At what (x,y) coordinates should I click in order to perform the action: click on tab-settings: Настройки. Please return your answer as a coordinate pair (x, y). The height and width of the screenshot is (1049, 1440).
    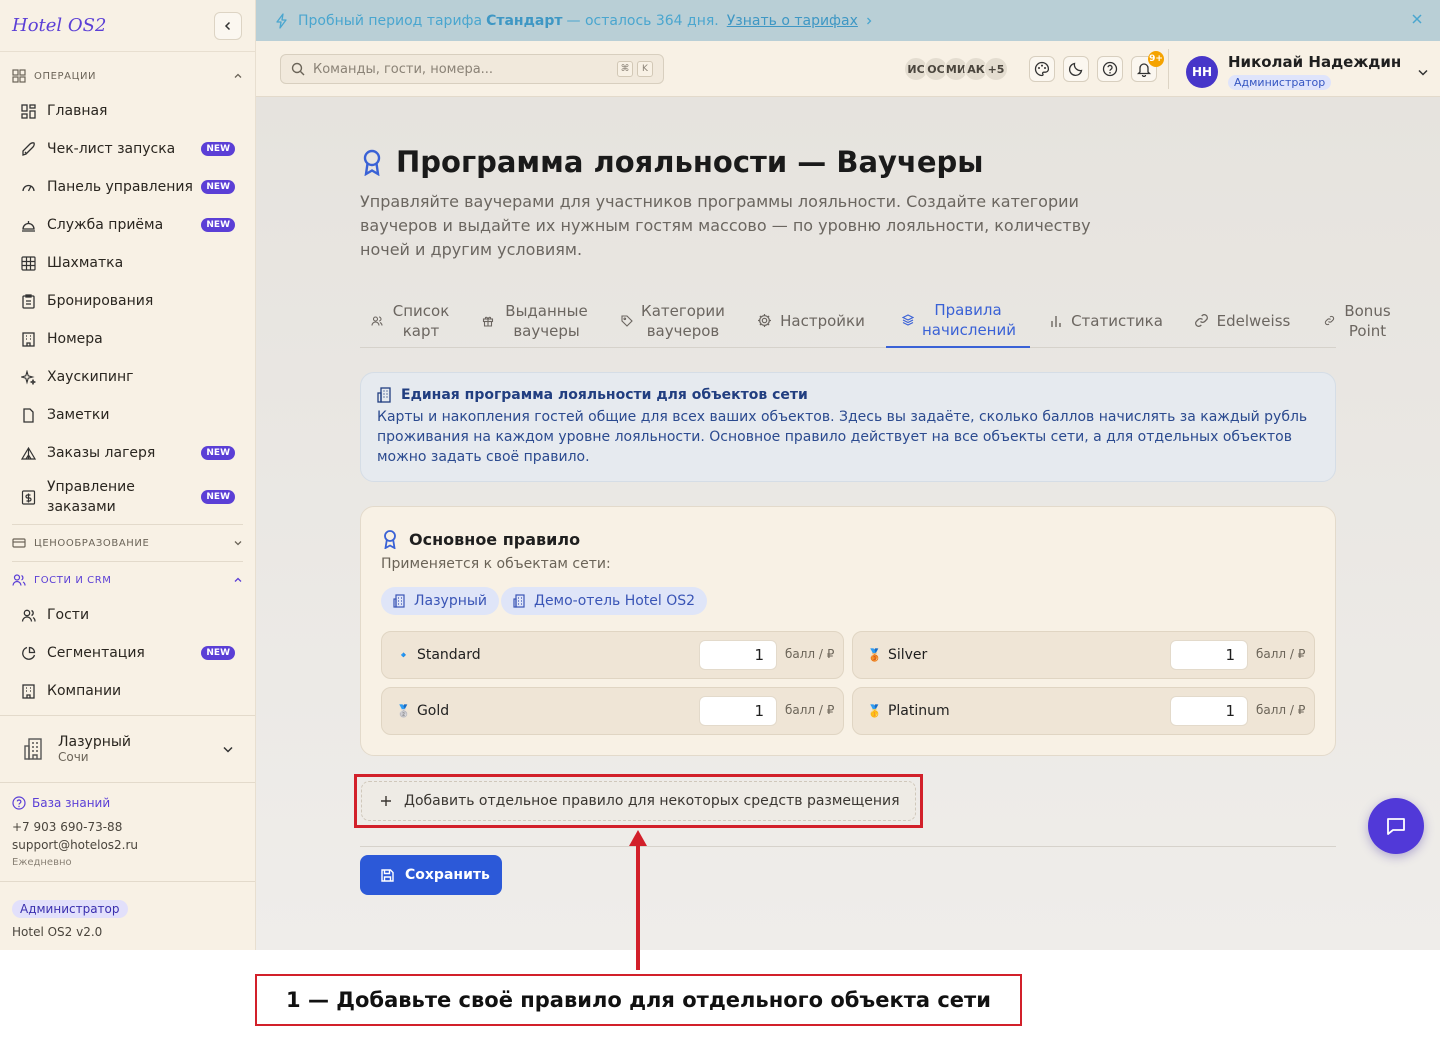
    Looking at the image, I should click on (811, 320).